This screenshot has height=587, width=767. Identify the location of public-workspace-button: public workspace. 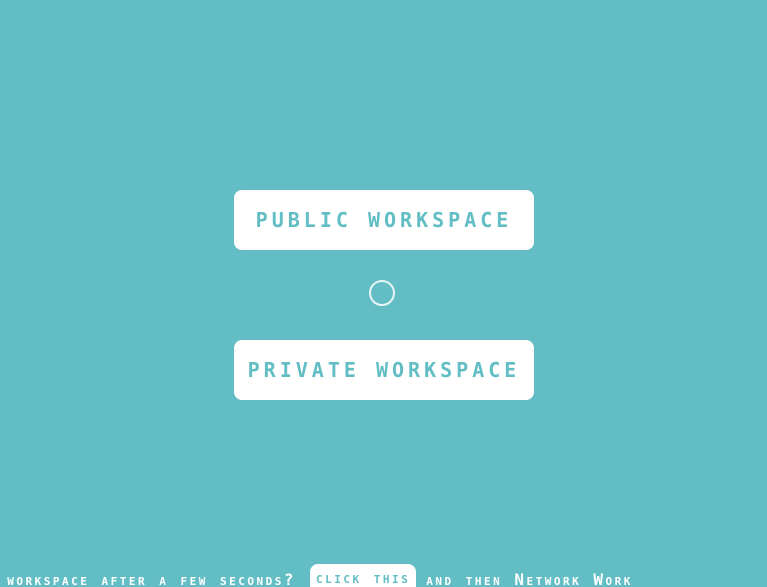
(384, 220).